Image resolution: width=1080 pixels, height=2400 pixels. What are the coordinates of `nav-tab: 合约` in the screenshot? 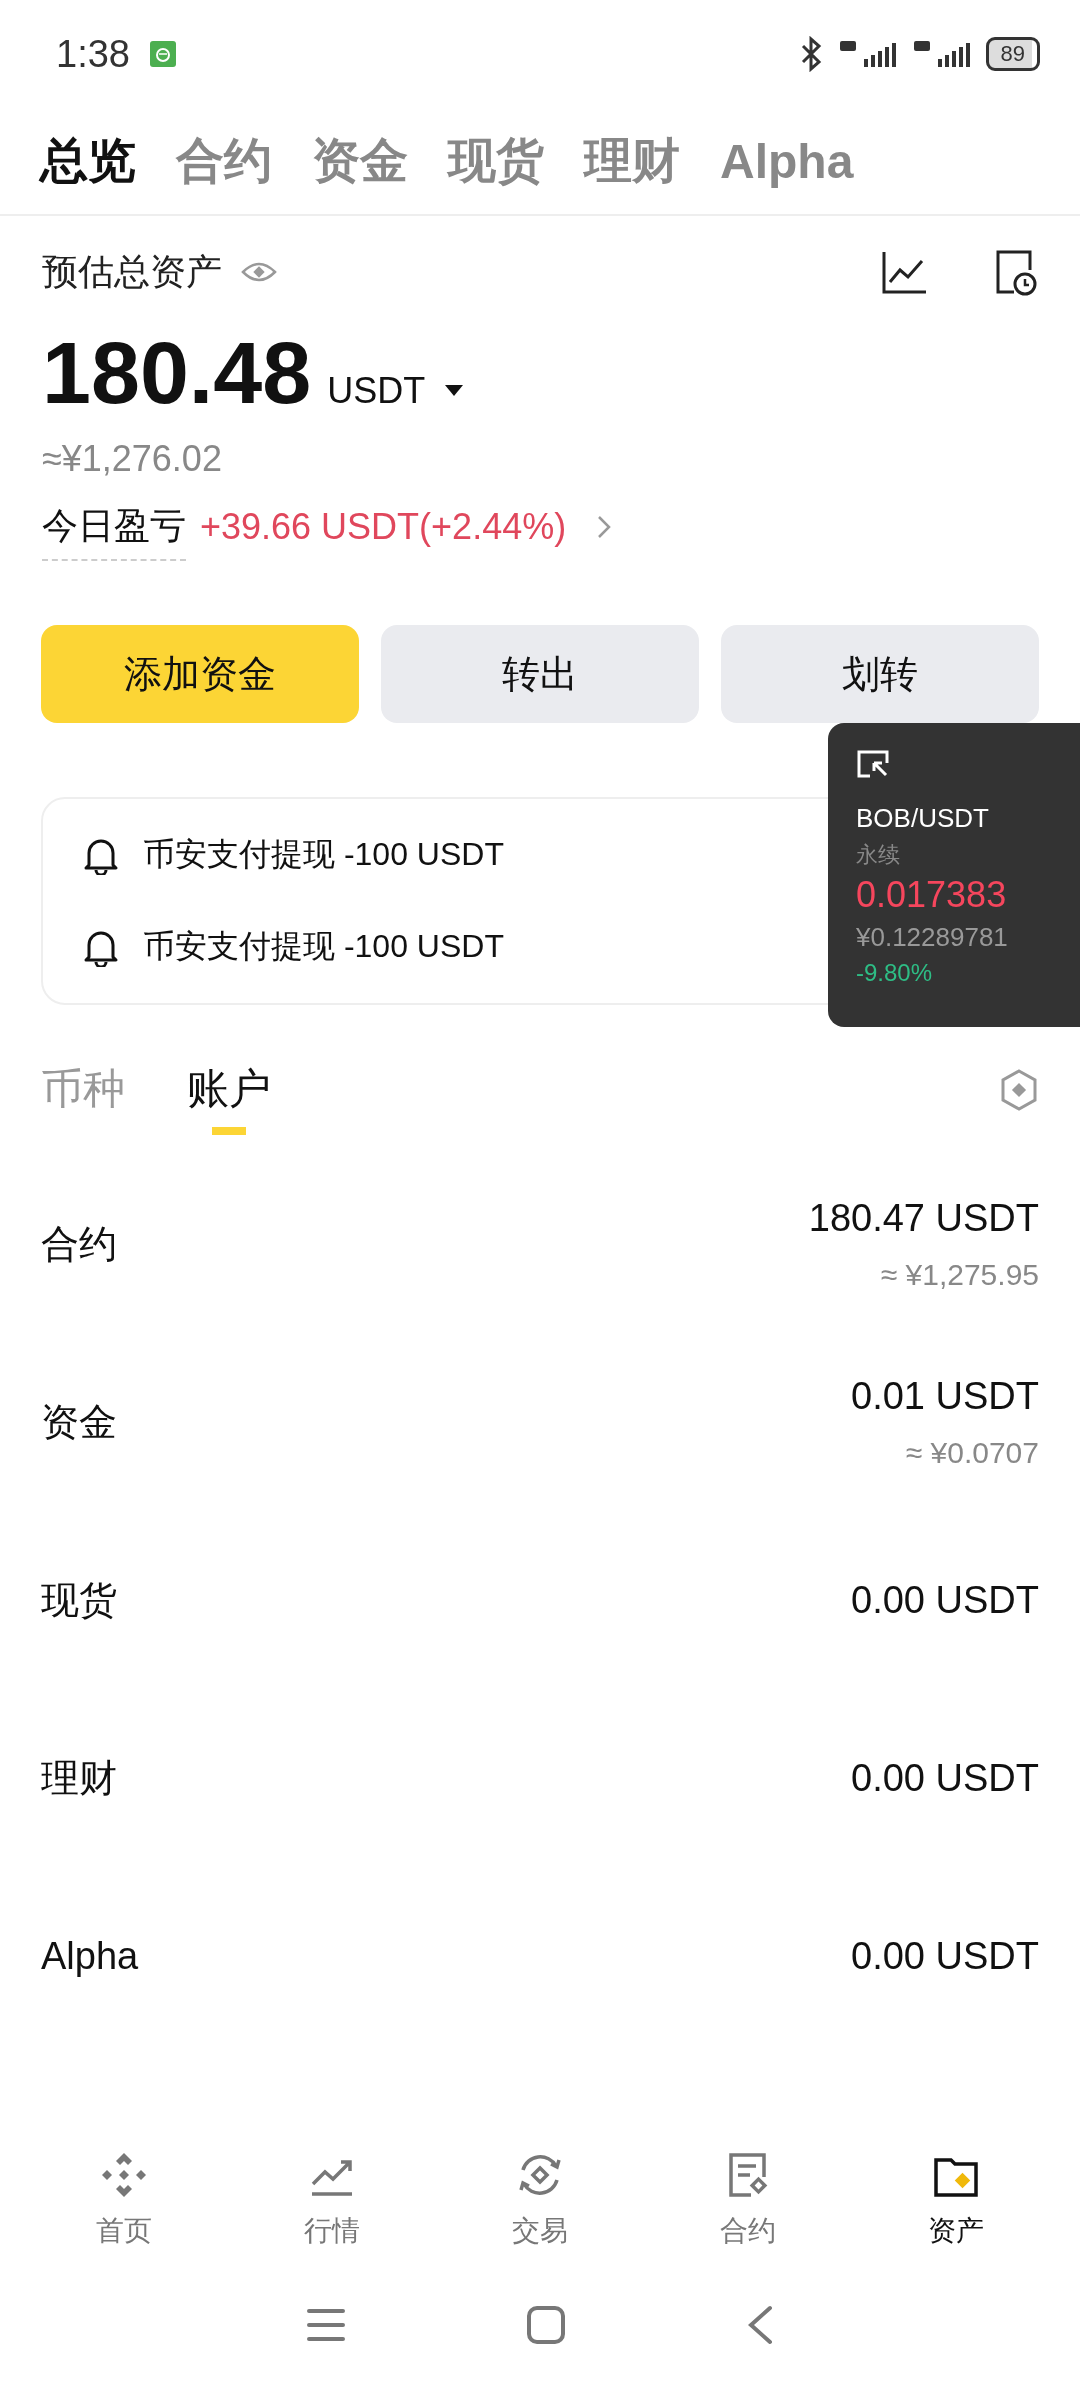 It's located at (748, 2200).